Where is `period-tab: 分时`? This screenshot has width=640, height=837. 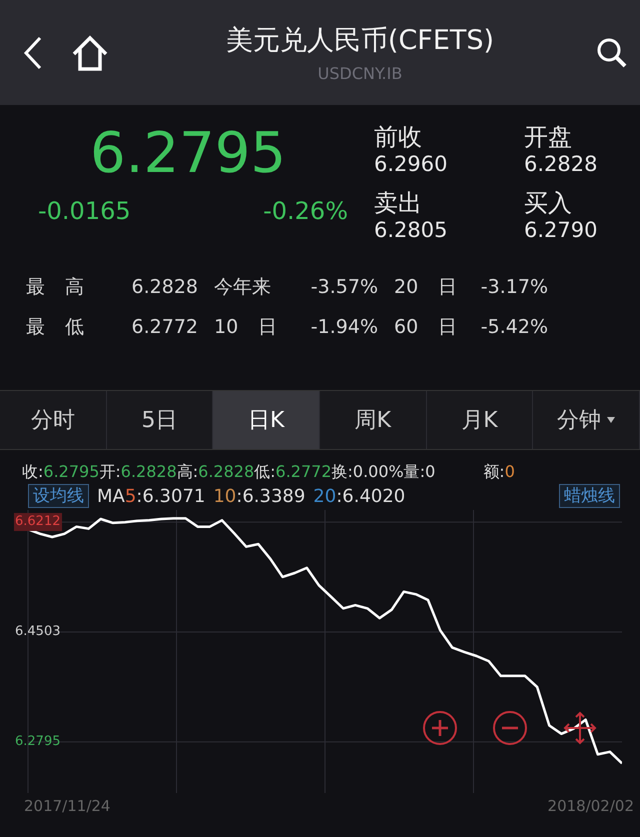 period-tab: 分时 is located at coordinates (53, 420).